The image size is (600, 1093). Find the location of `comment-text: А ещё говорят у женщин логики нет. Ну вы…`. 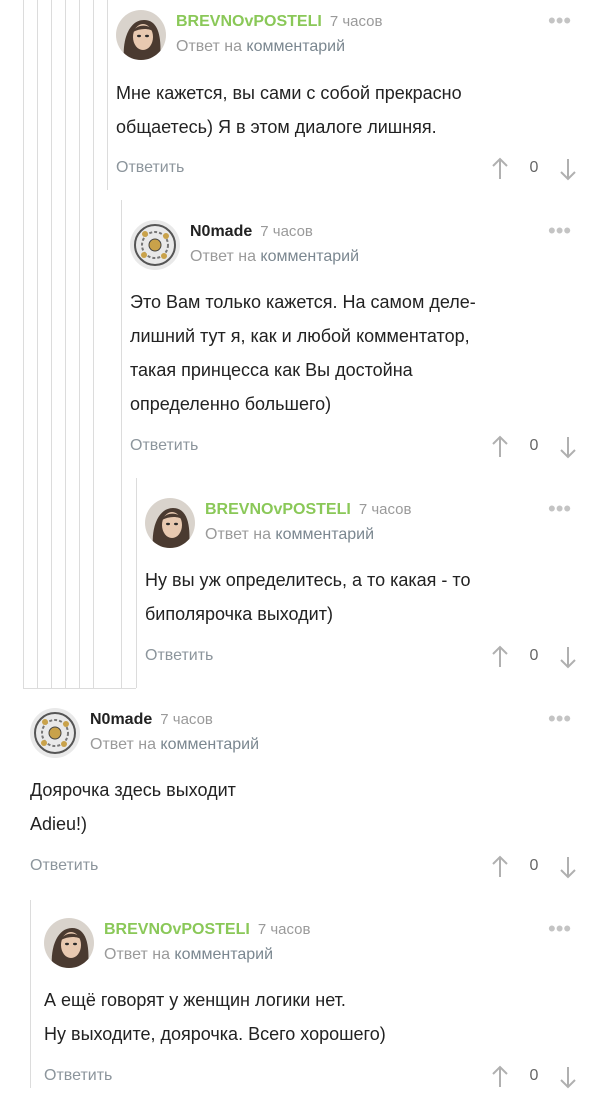

comment-text: А ещё говорят у женщин логики нет. Ну вы… is located at coordinates (215, 1017).